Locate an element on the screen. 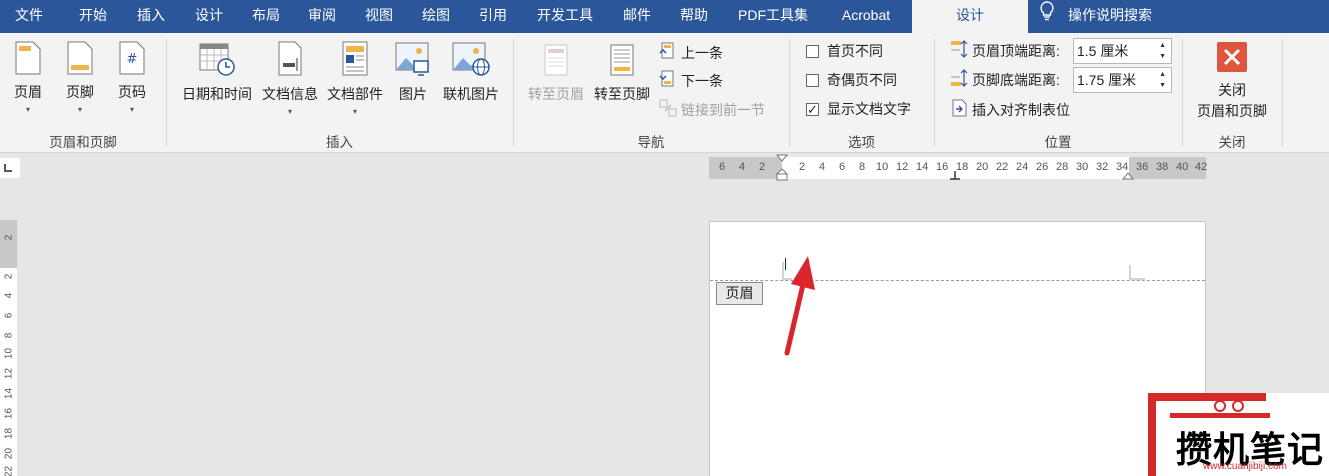 The image size is (1329, 476). picture-label: 图片 is located at coordinates (413, 94).